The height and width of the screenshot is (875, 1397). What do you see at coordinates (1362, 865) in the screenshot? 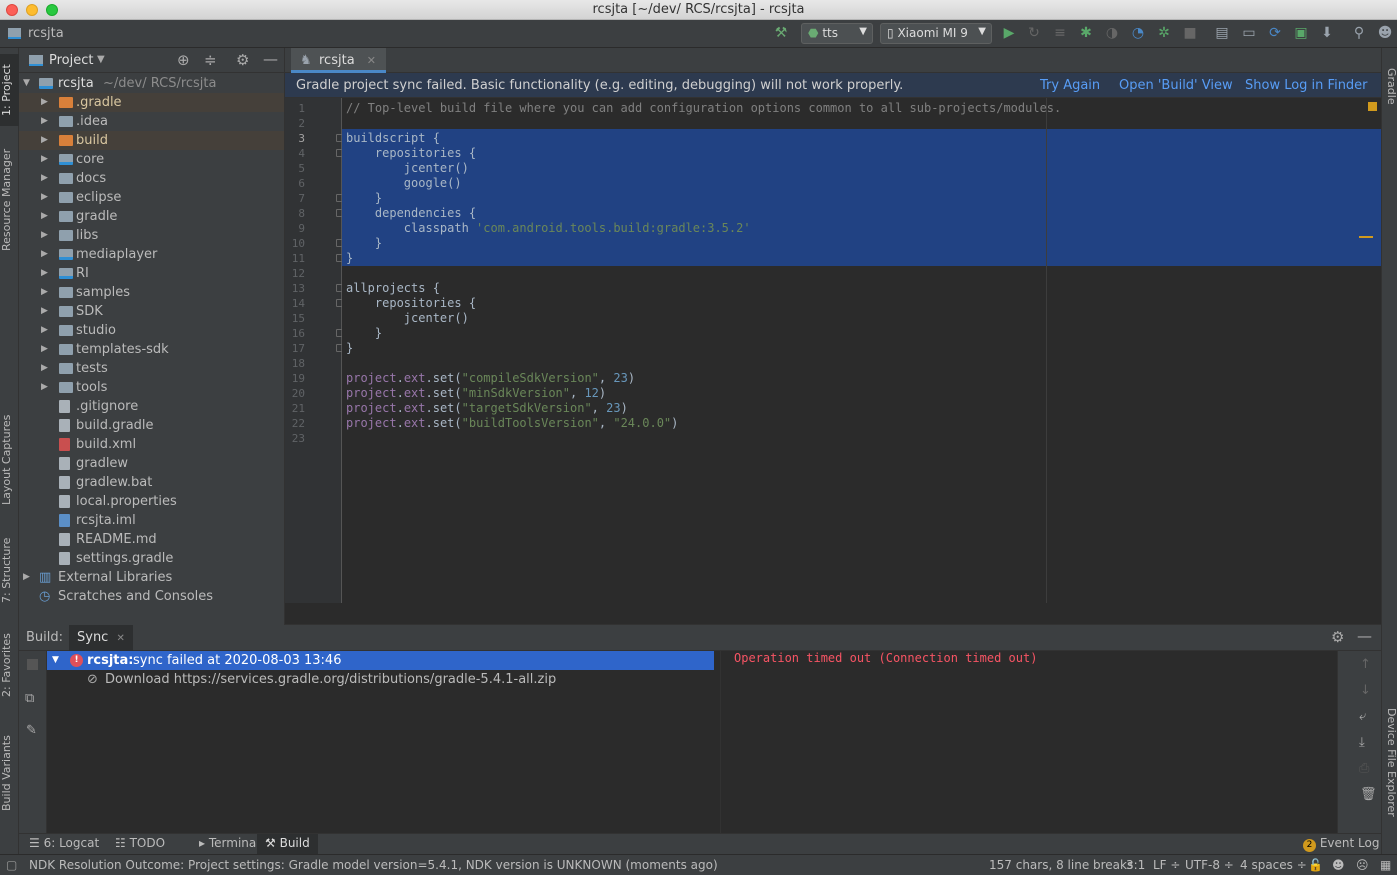
I see `feedback-icon: ☹` at bounding box center [1362, 865].